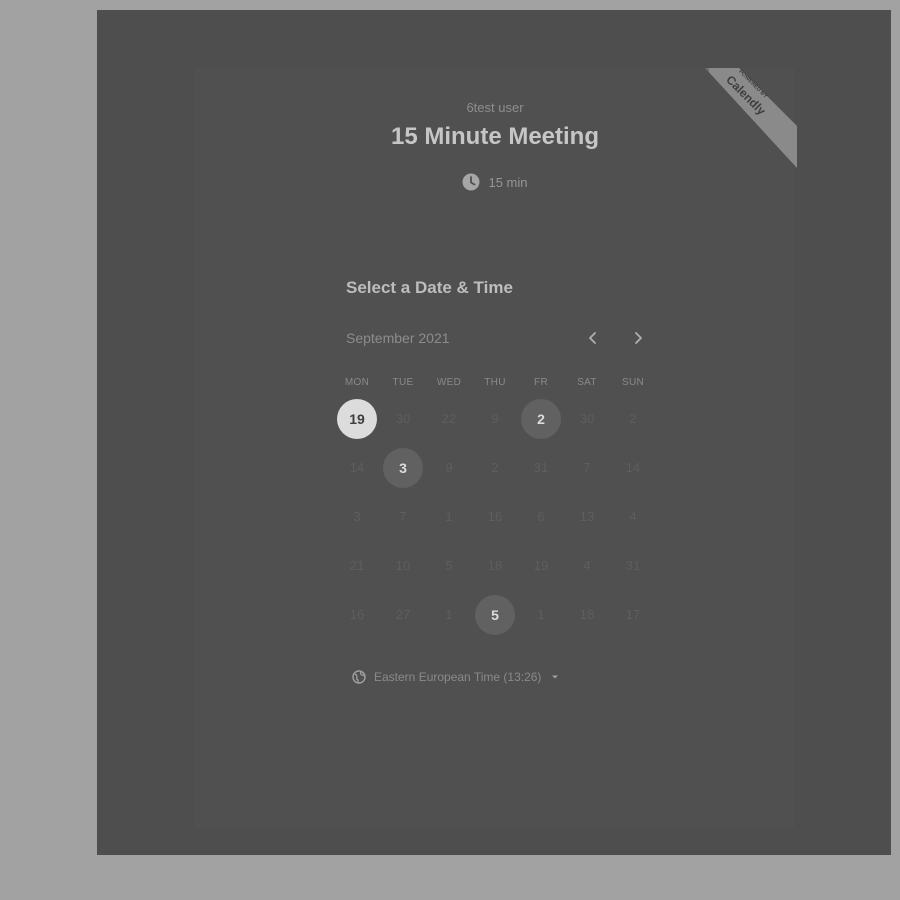  I want to click on calendar-day: 3, so click(357, 516).